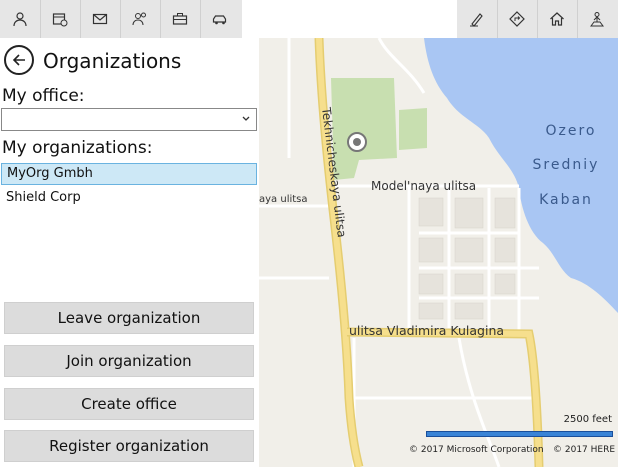  I want to click on organization-list-item: Shield Corp, so click(129, 198).